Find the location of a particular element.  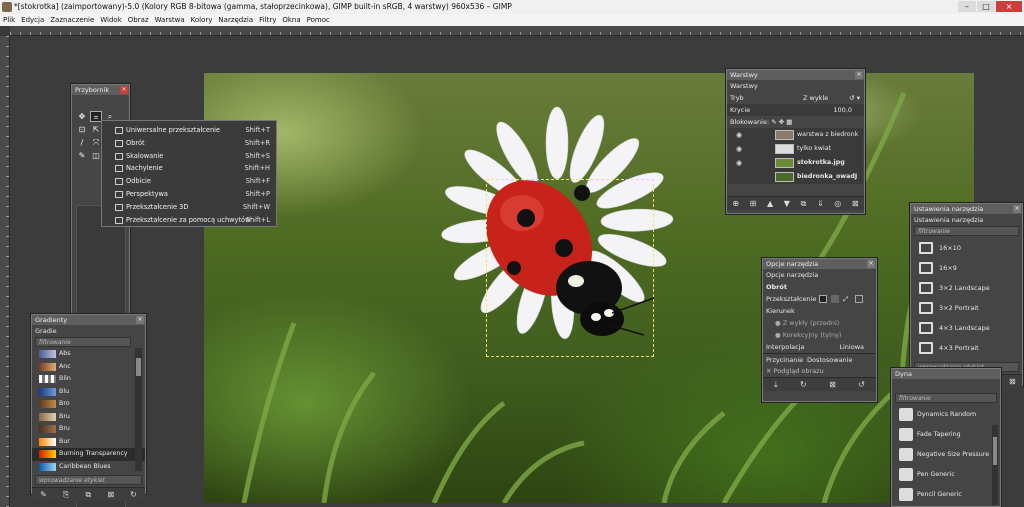

menu-filtry: Filtry is located at coordinates (267, 20).